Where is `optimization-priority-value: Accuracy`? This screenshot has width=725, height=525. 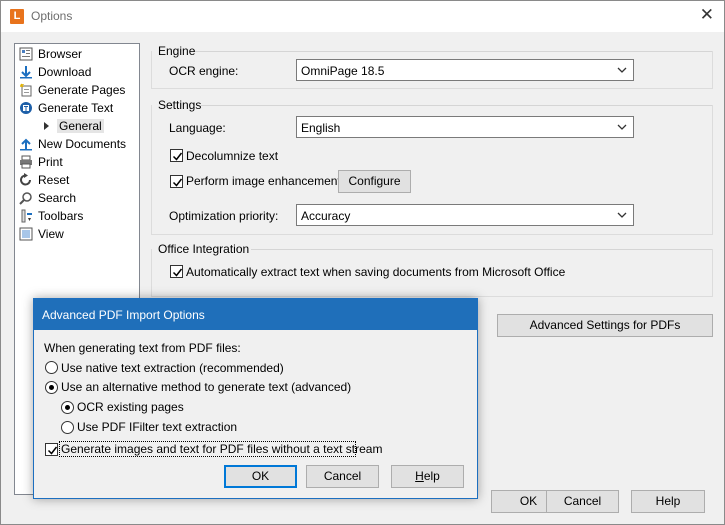
optimization-priority-value: Accuracy is located at coordinates (326, 216).